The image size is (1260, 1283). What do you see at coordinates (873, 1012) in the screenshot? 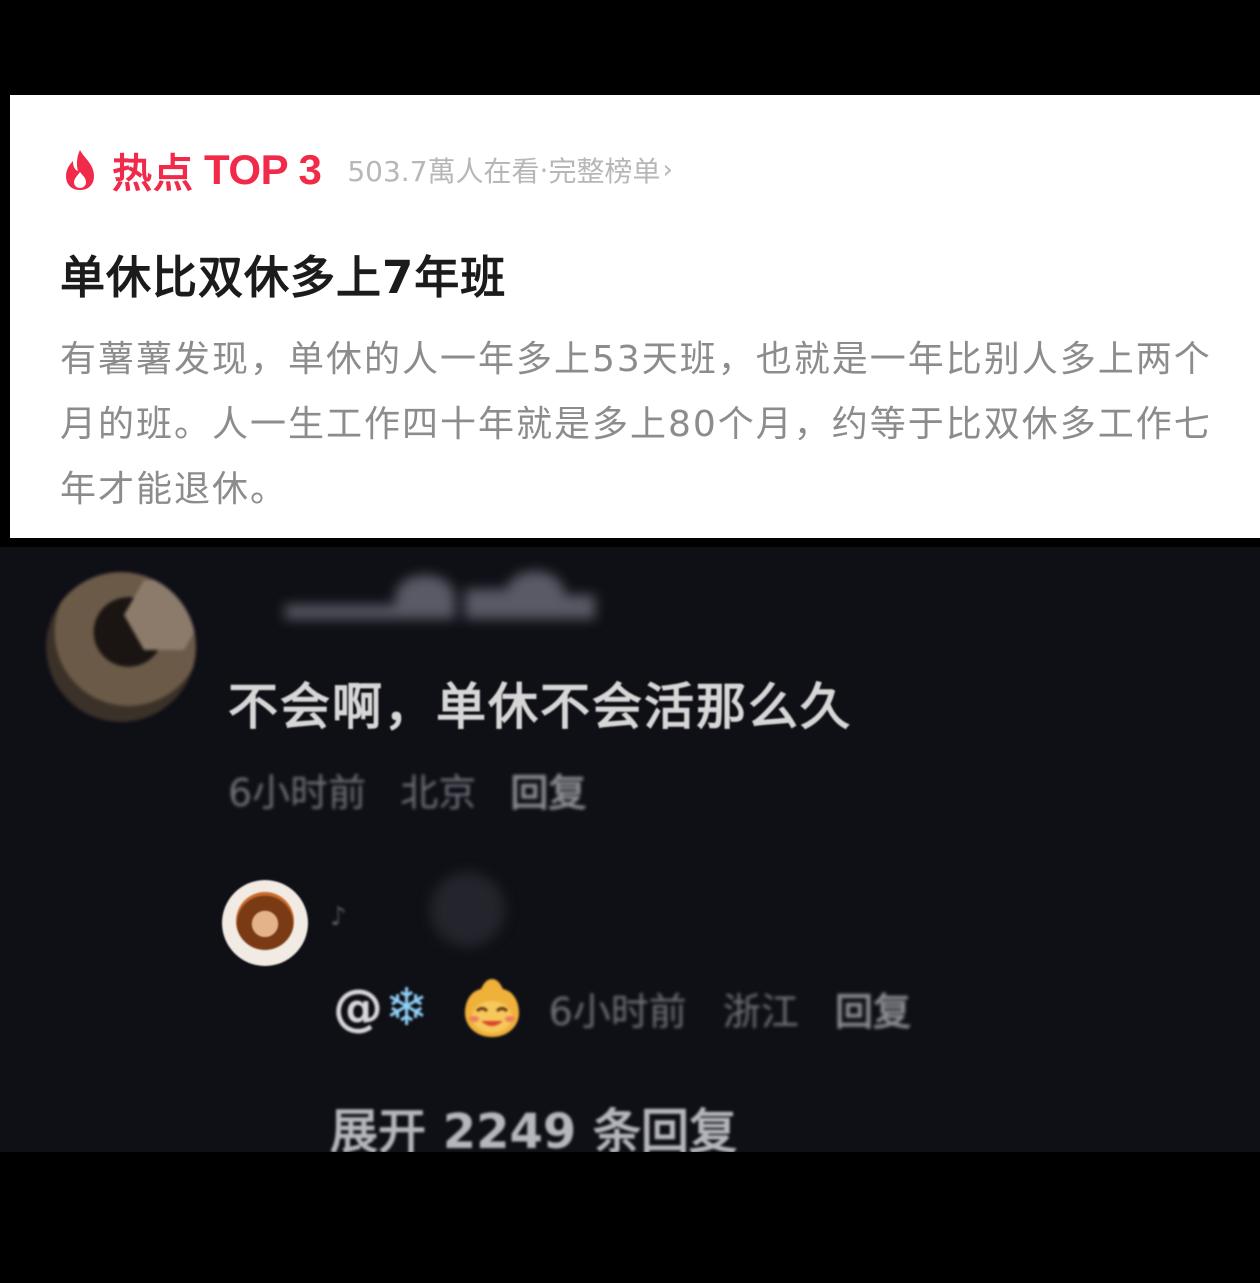
I see `reply-reply-button: 回复` at bounding box center [873, 1012].